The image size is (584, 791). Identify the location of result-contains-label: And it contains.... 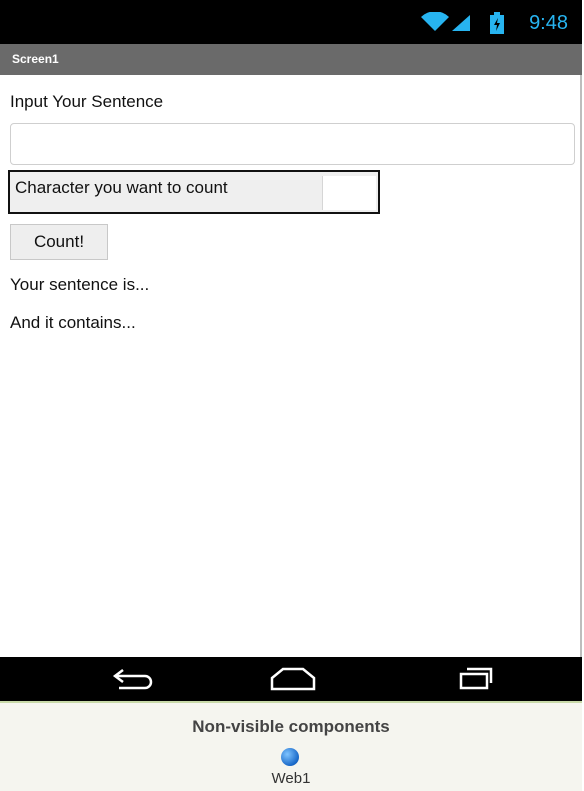
(73, 322).